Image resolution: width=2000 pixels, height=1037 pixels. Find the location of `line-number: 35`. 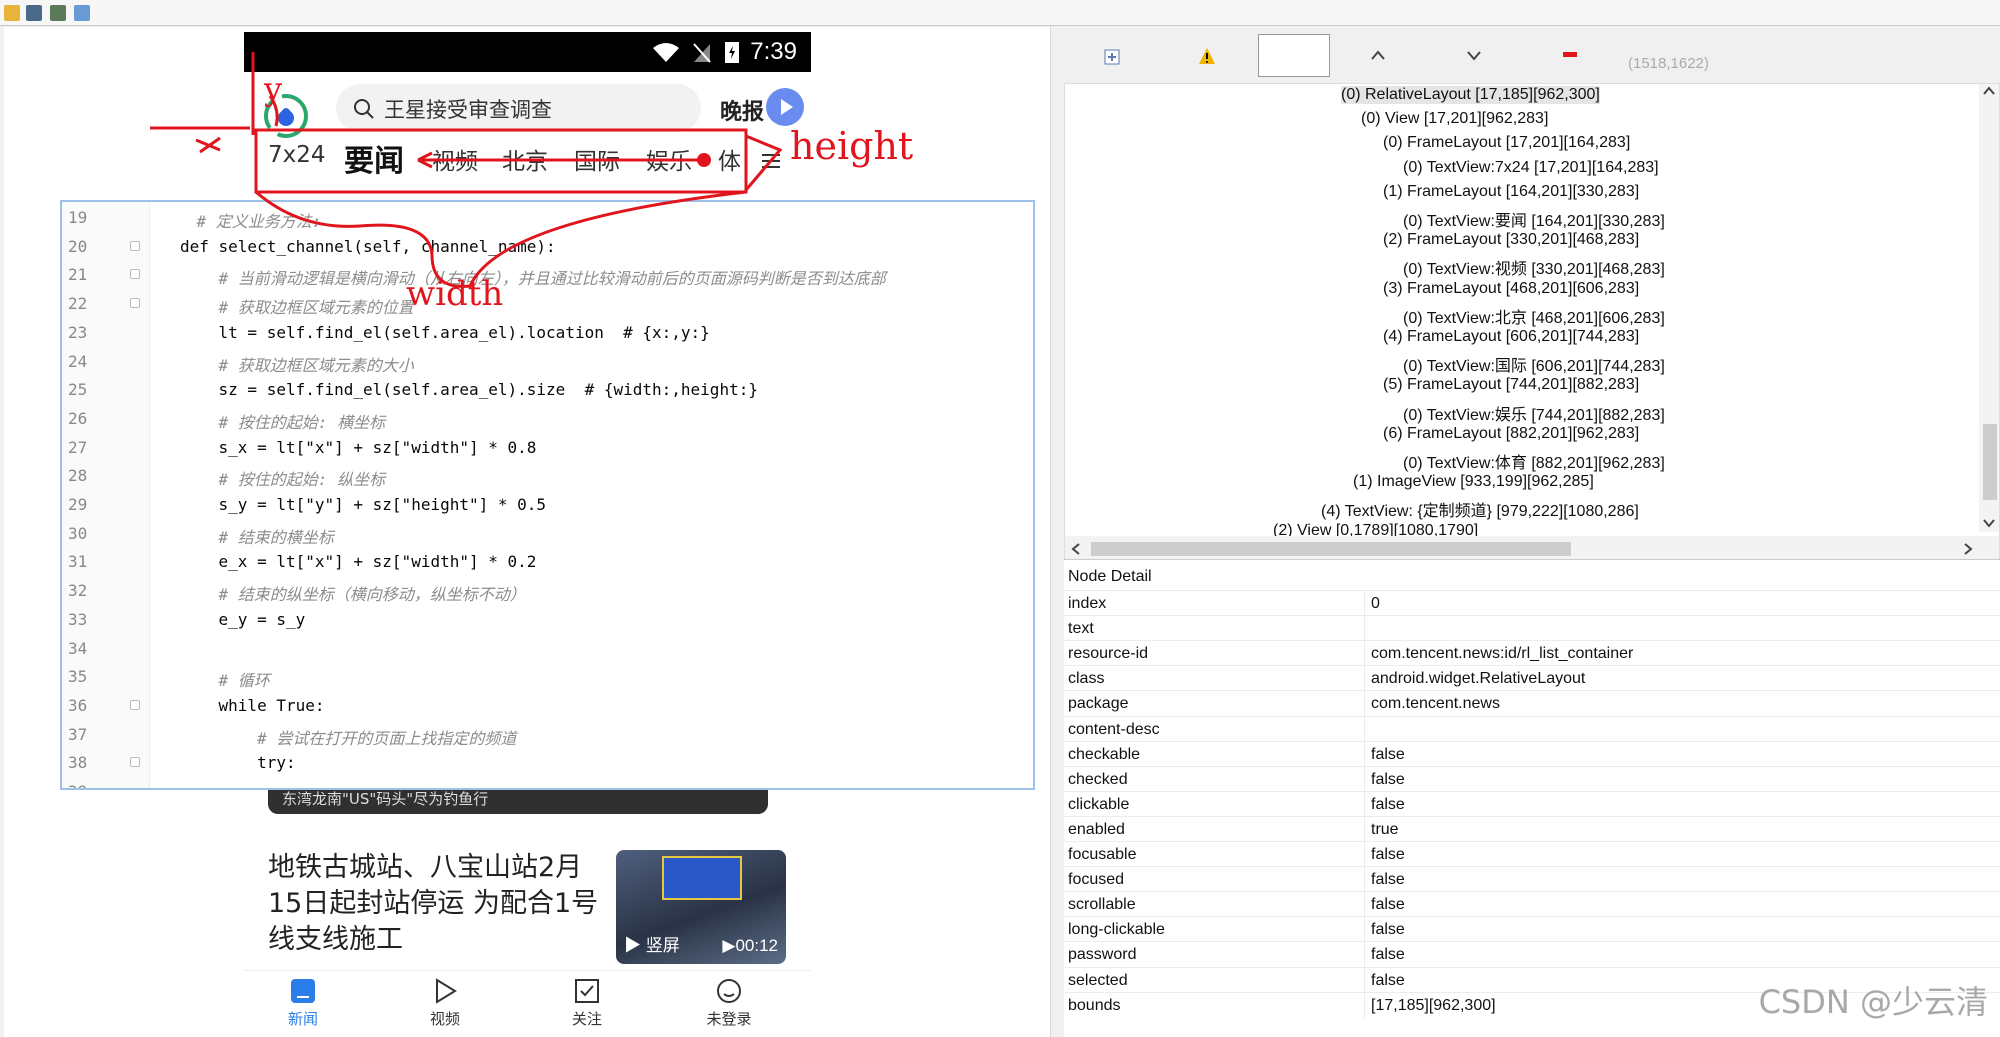

line-number: 35 is located at coordinates (78, 677).